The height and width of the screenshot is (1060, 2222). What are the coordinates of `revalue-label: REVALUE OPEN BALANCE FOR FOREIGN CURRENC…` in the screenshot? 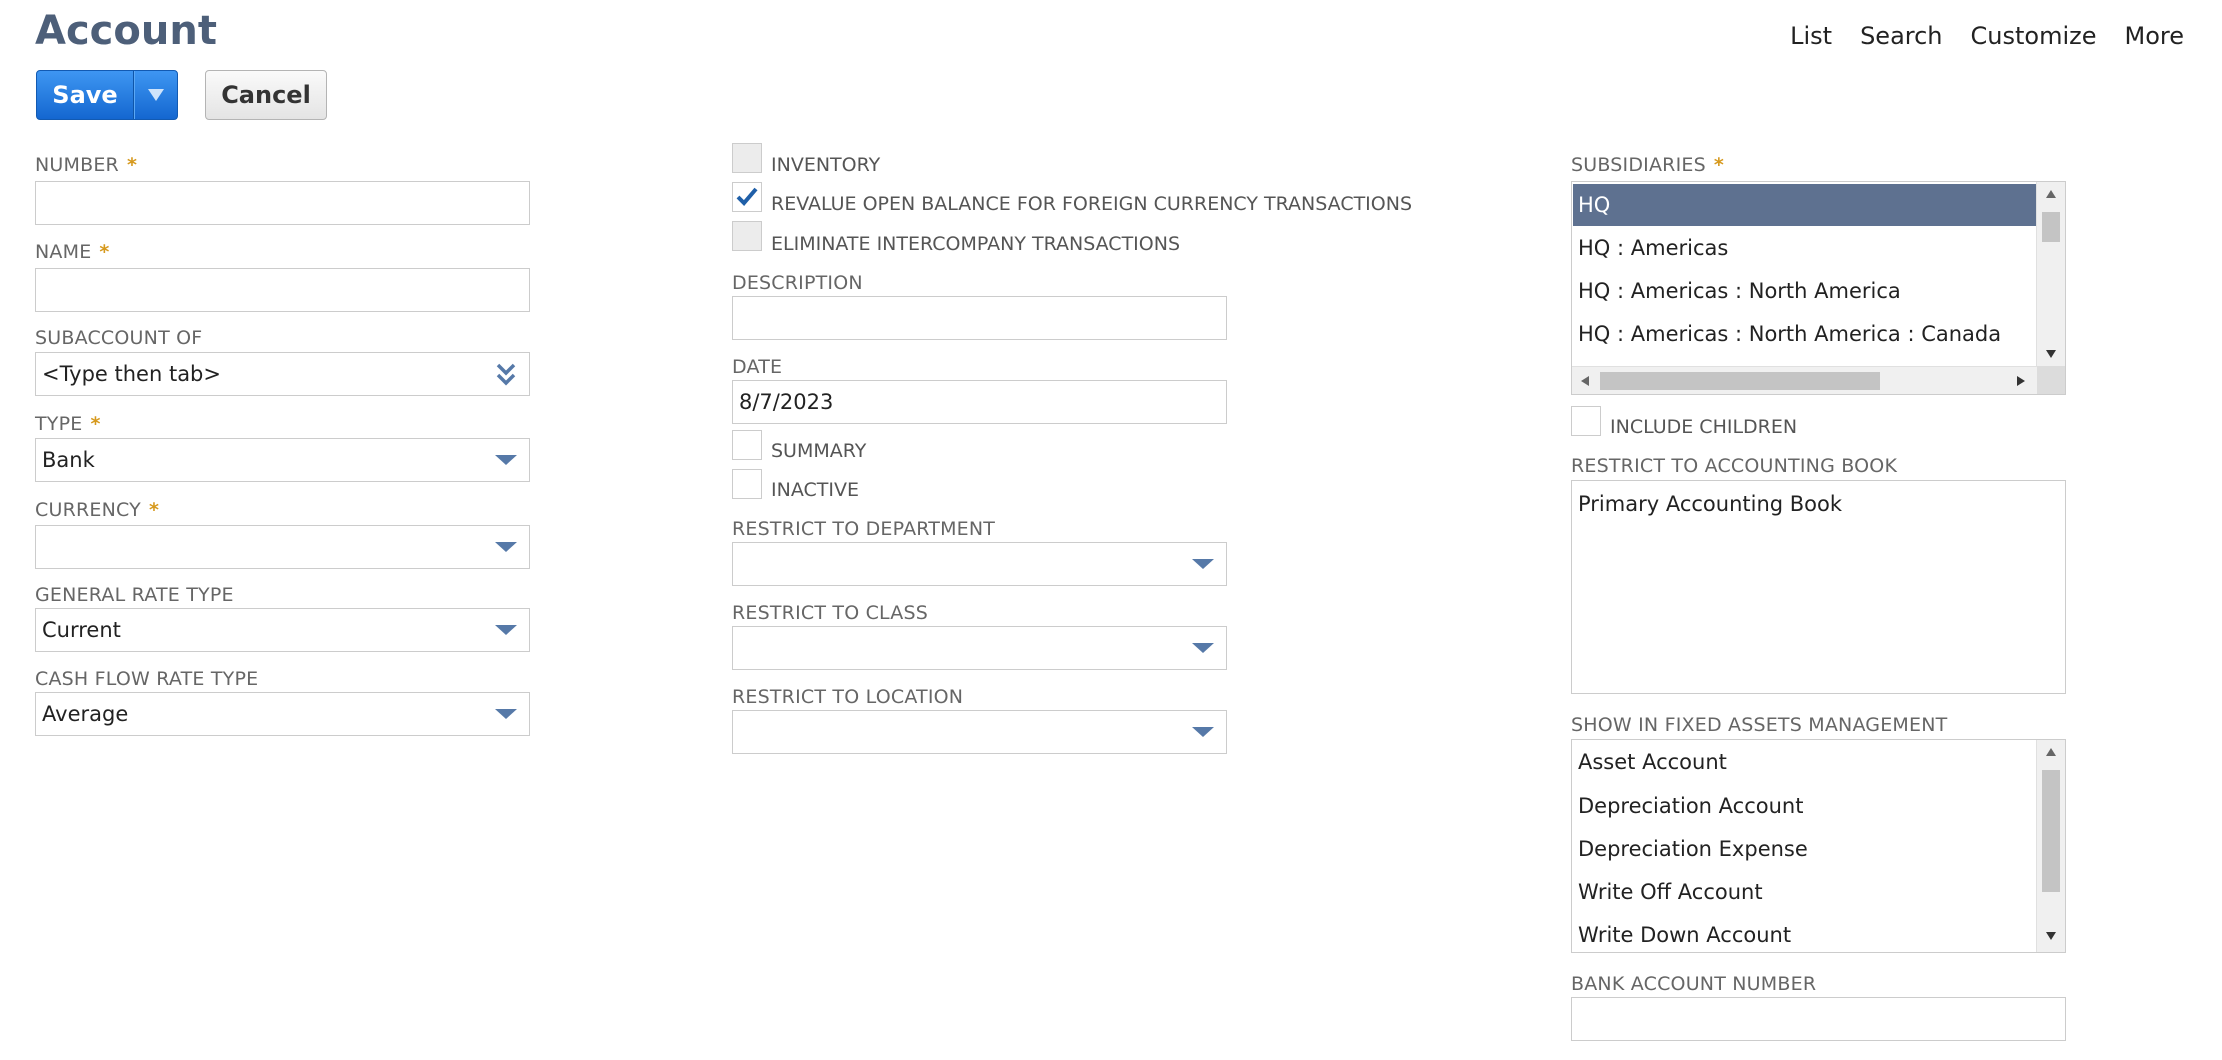 It's located at (1092, 204).